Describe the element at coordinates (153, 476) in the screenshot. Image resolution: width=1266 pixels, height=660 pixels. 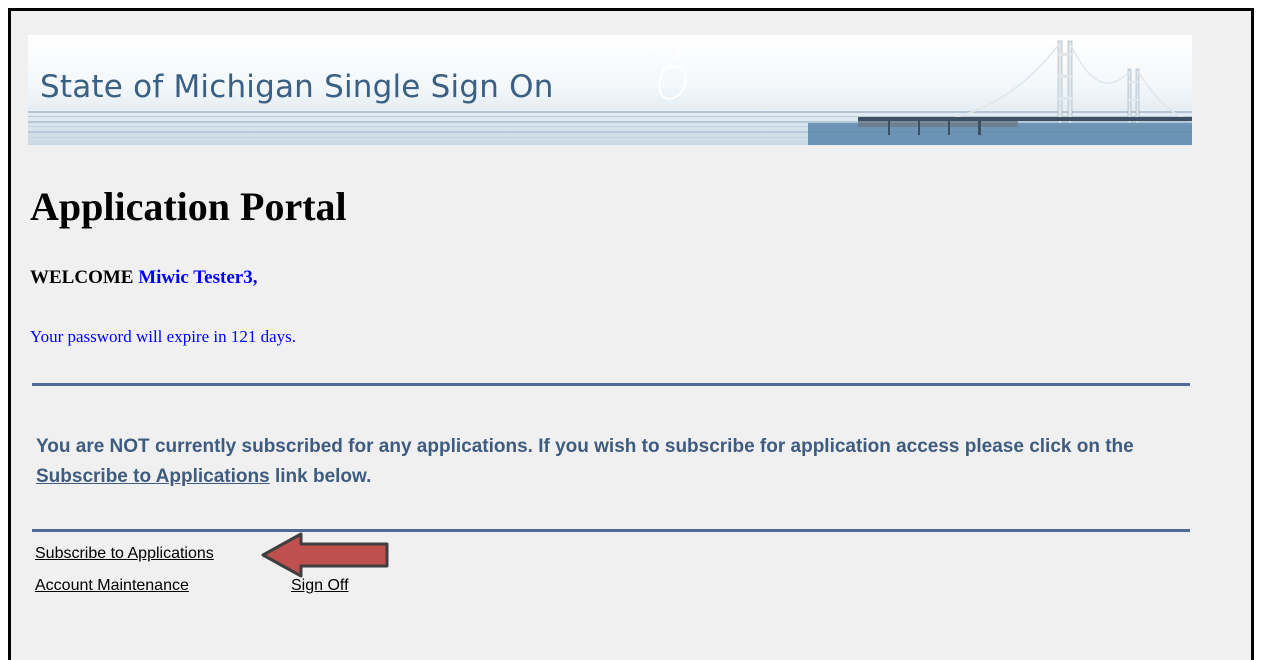
I see `subscribe-inline-link: Subscribe to Applications` at that location.